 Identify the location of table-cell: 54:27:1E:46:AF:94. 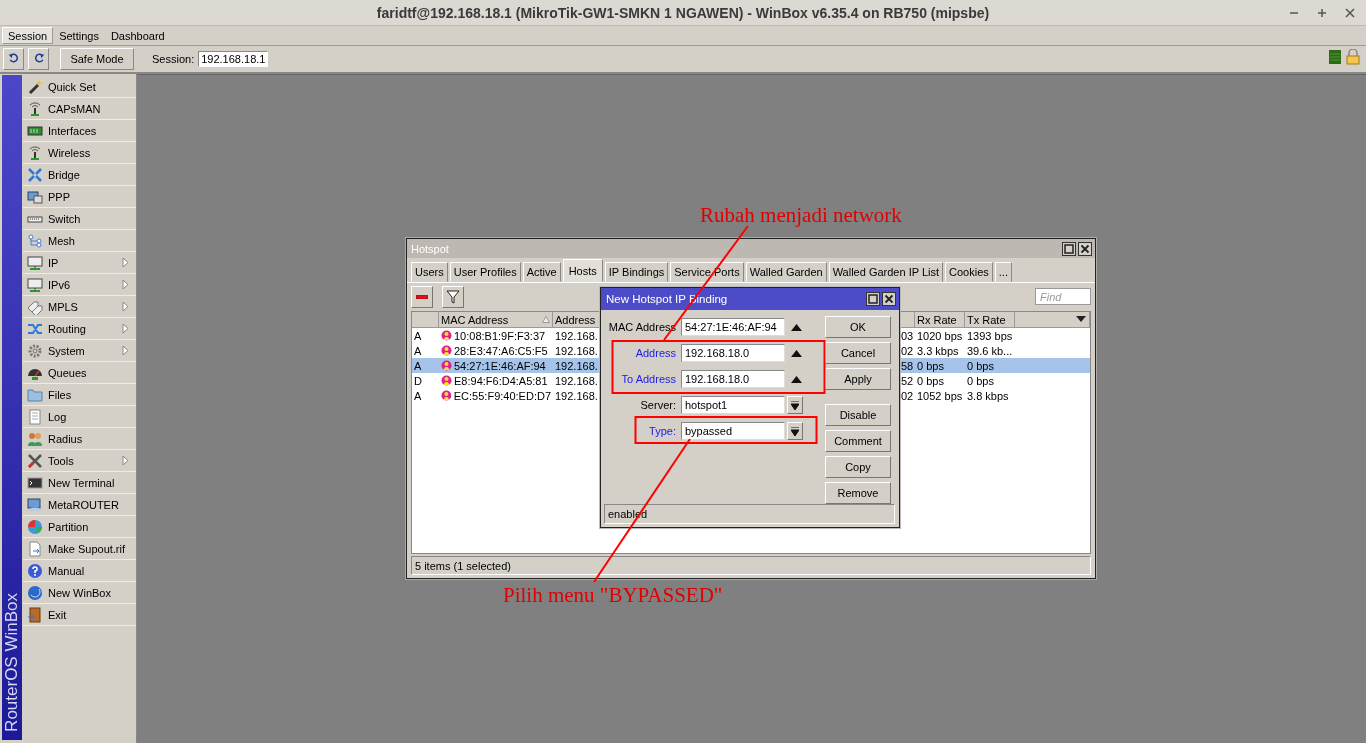
(500, 365).